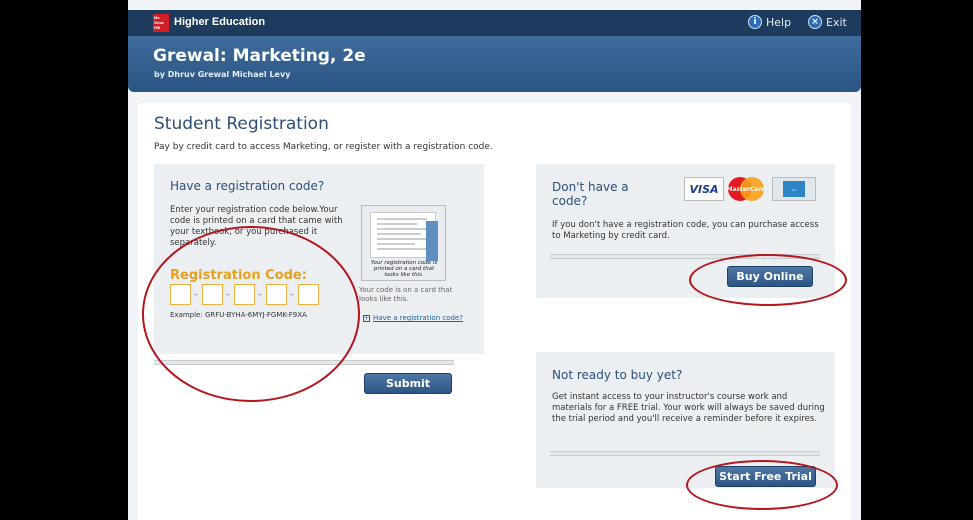 Image resolution: width=973 pixels, height=520 pixels. What do you see at coordinates (366, 318) in the screenshot?
I see `expand-icon: +` at bounding box center [366, 318].